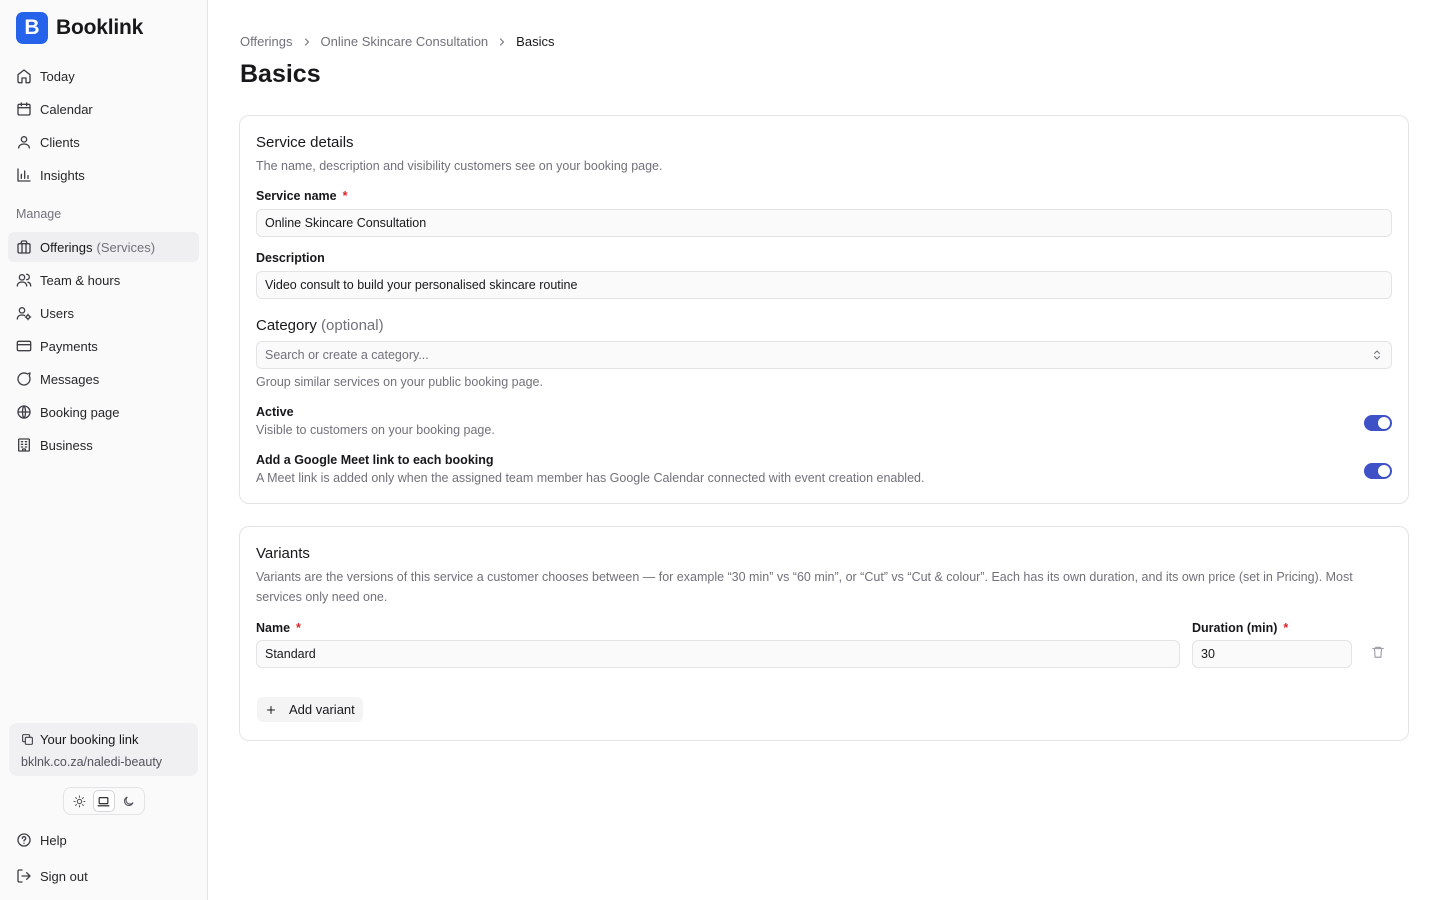 This screenshot has width=1440, height=900. I want to click on sun-icon, so click(79, 801).